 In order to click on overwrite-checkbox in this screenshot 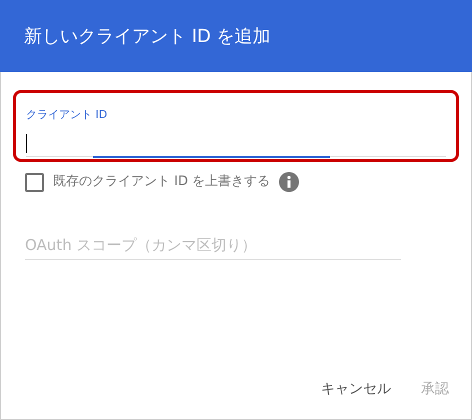, I will do `click(34, 182)`.